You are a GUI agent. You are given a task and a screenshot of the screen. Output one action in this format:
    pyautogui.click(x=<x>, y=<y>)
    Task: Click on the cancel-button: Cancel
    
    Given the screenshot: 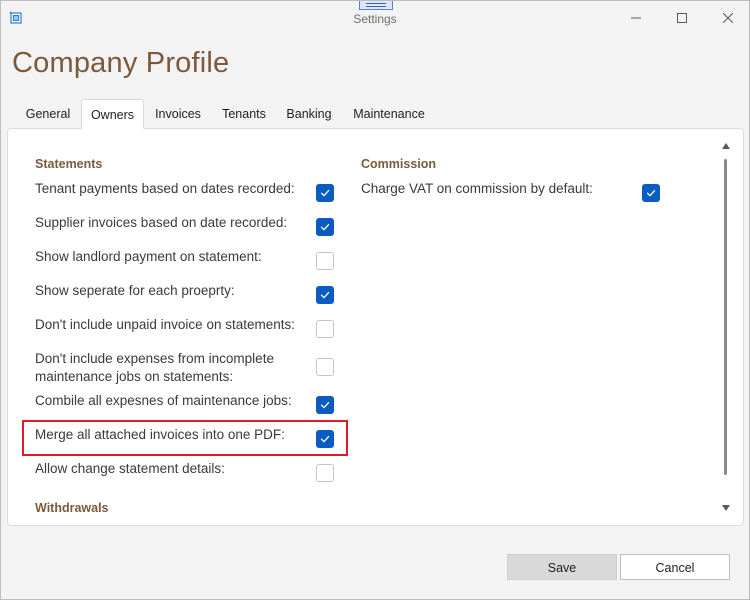 What is the action you would take?
    pyautogui.click(x=675, y=567)
    